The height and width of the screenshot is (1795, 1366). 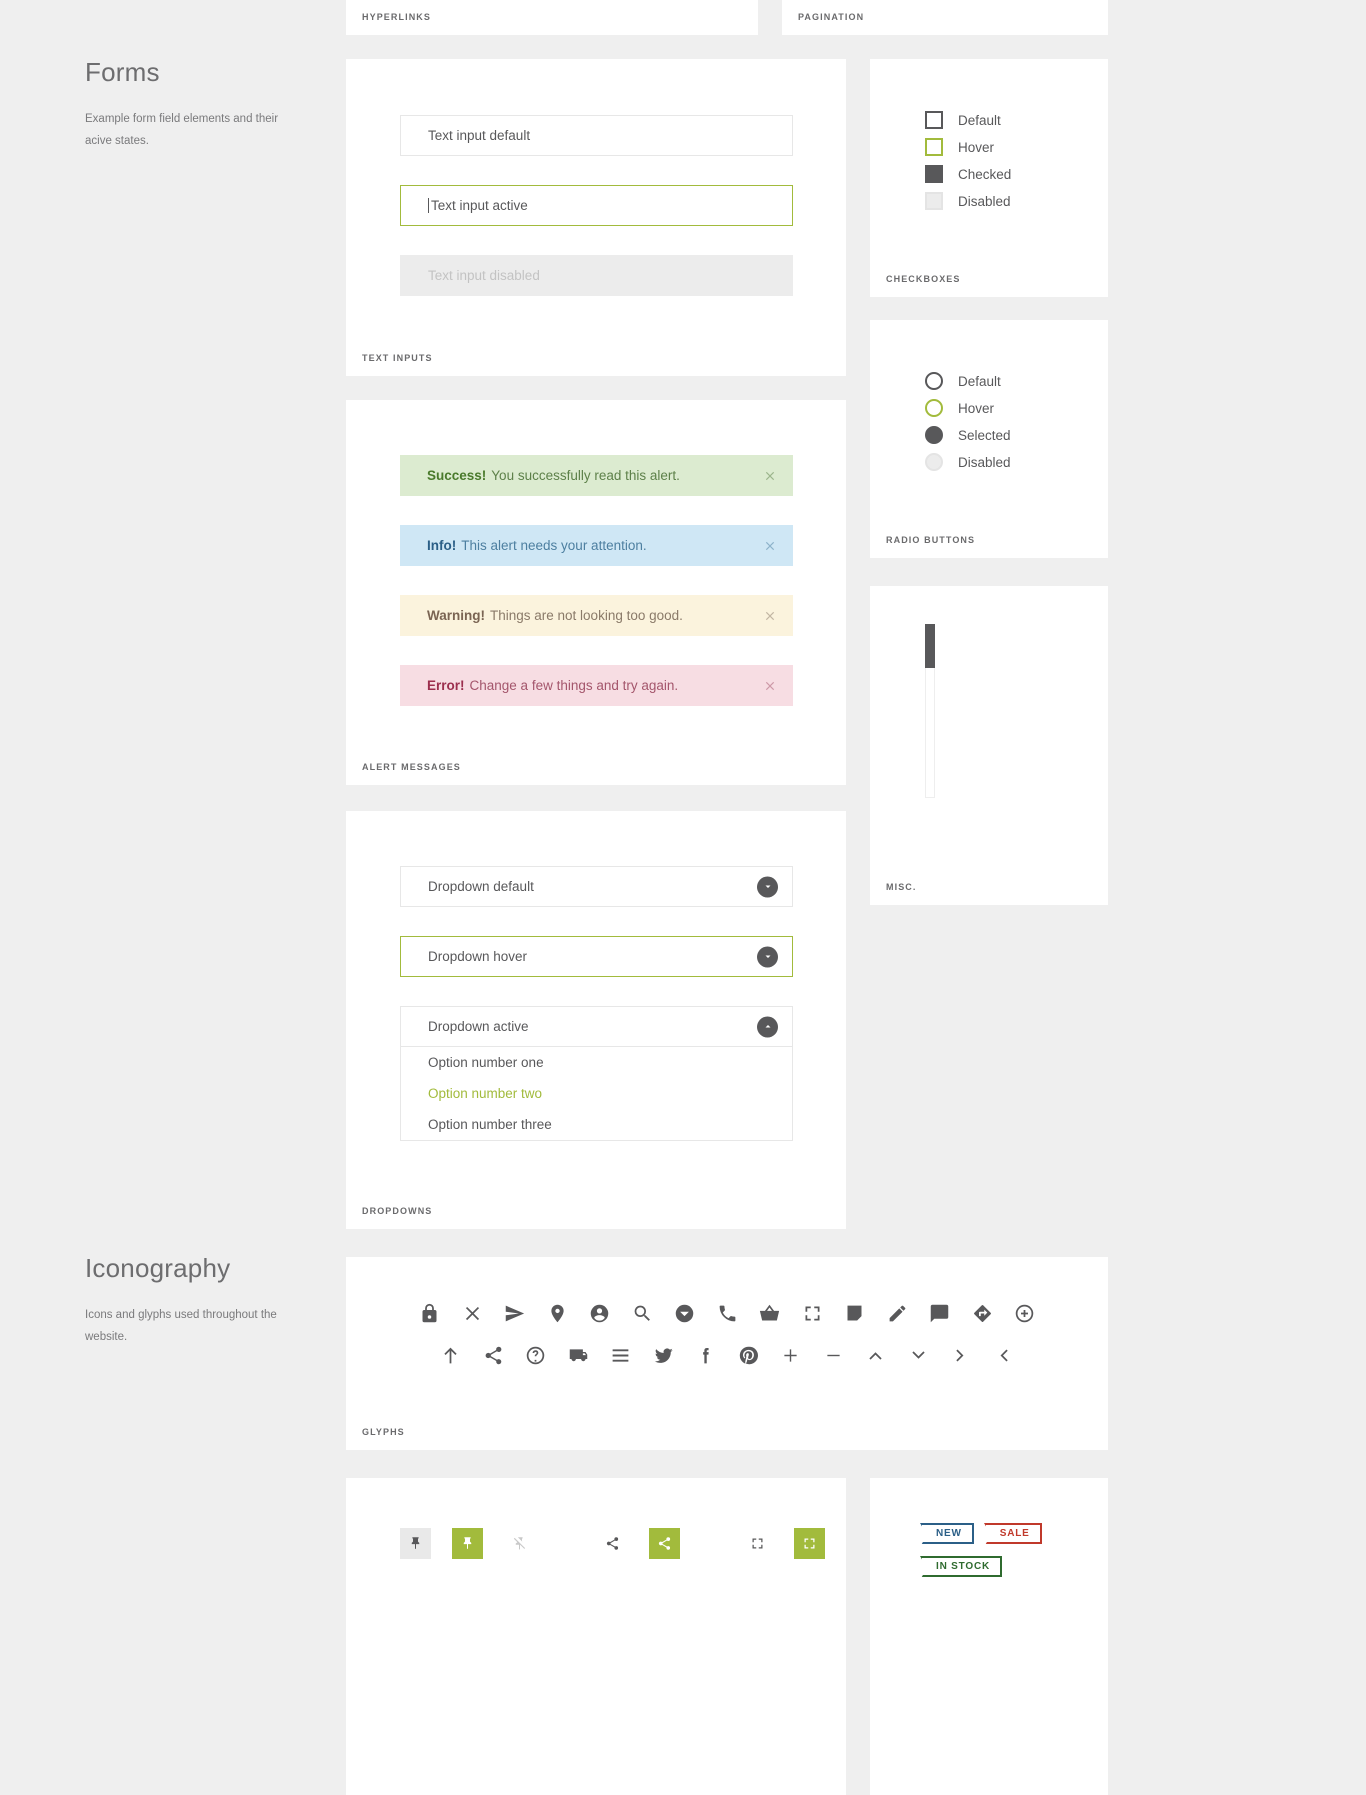 I want to click on checkbox-row-hover: Hover, so click(x=968, y=147).